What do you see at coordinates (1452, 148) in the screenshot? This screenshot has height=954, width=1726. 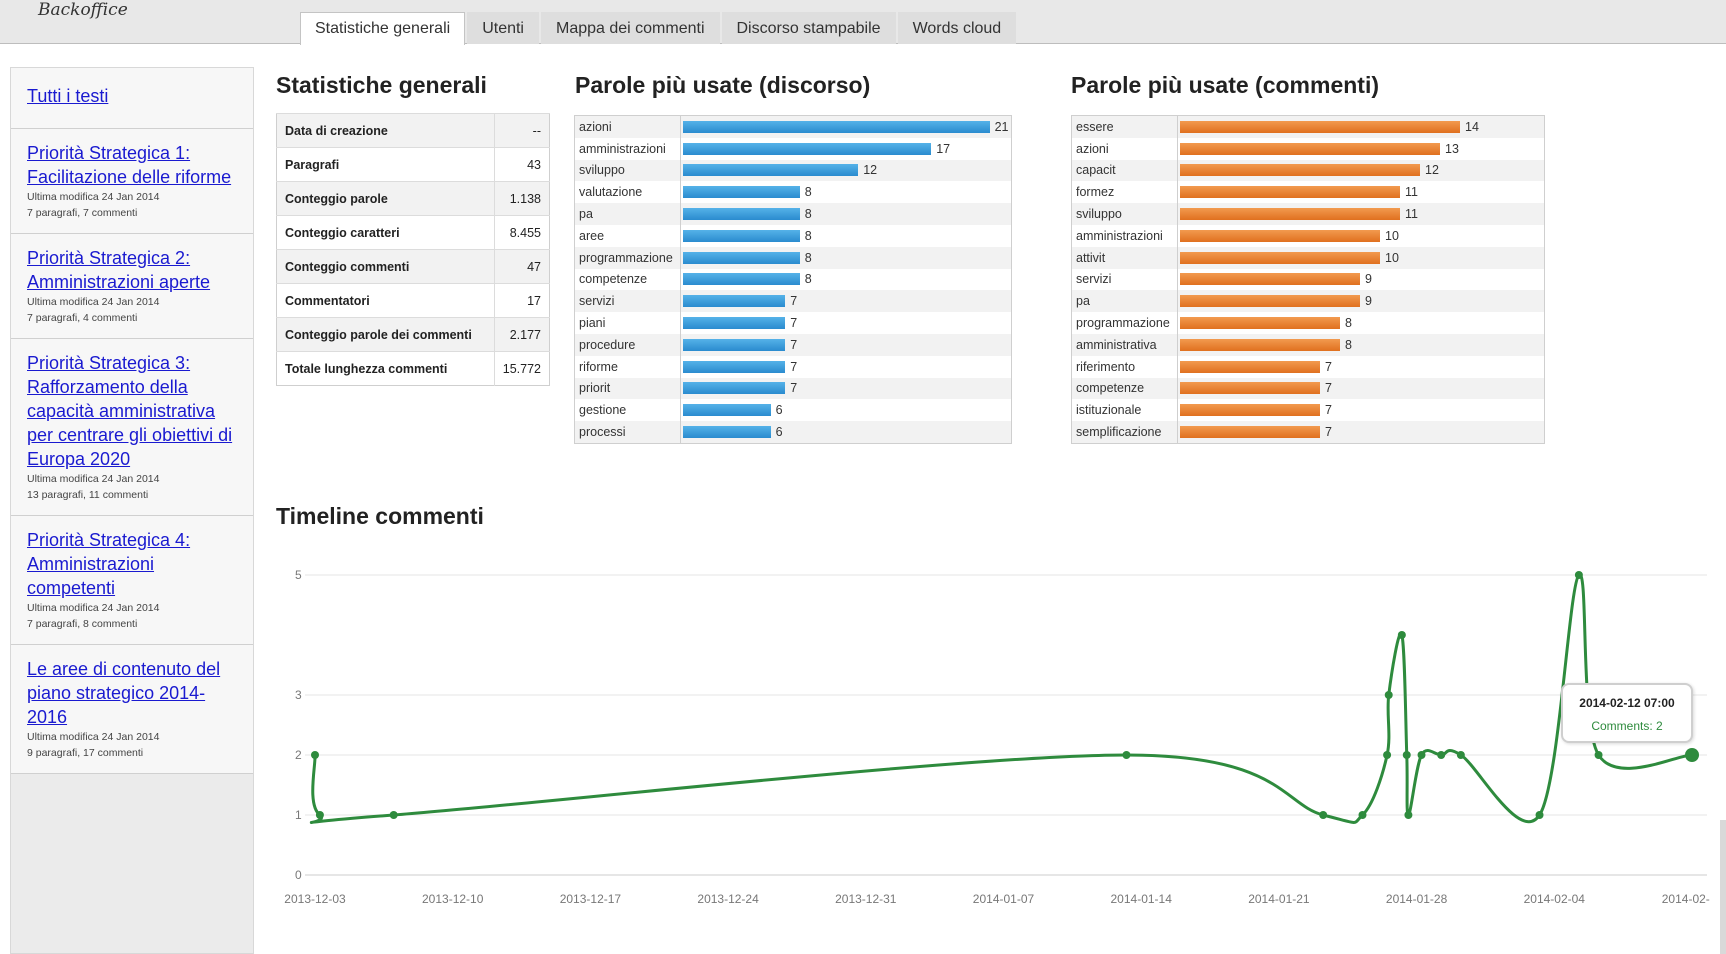 I see `word-count: 13` at bounding box center [1452, 148].